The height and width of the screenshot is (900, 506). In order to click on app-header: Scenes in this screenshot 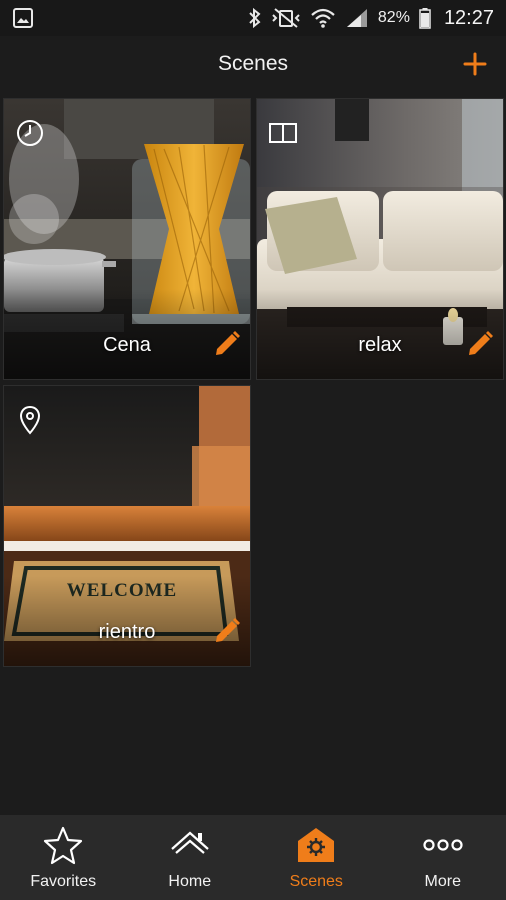, I will do `click(253, 65)`.